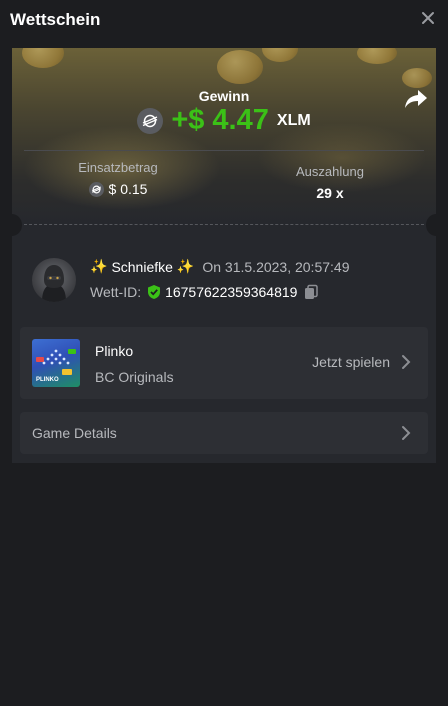 This screenshot has width=448, height=706. What do you see at coordinates (224, 363) in the screenshot?
I see `game-row: PLINKO Plinko BC Originals Jetzt spielen` at bounding box center [224, 363].